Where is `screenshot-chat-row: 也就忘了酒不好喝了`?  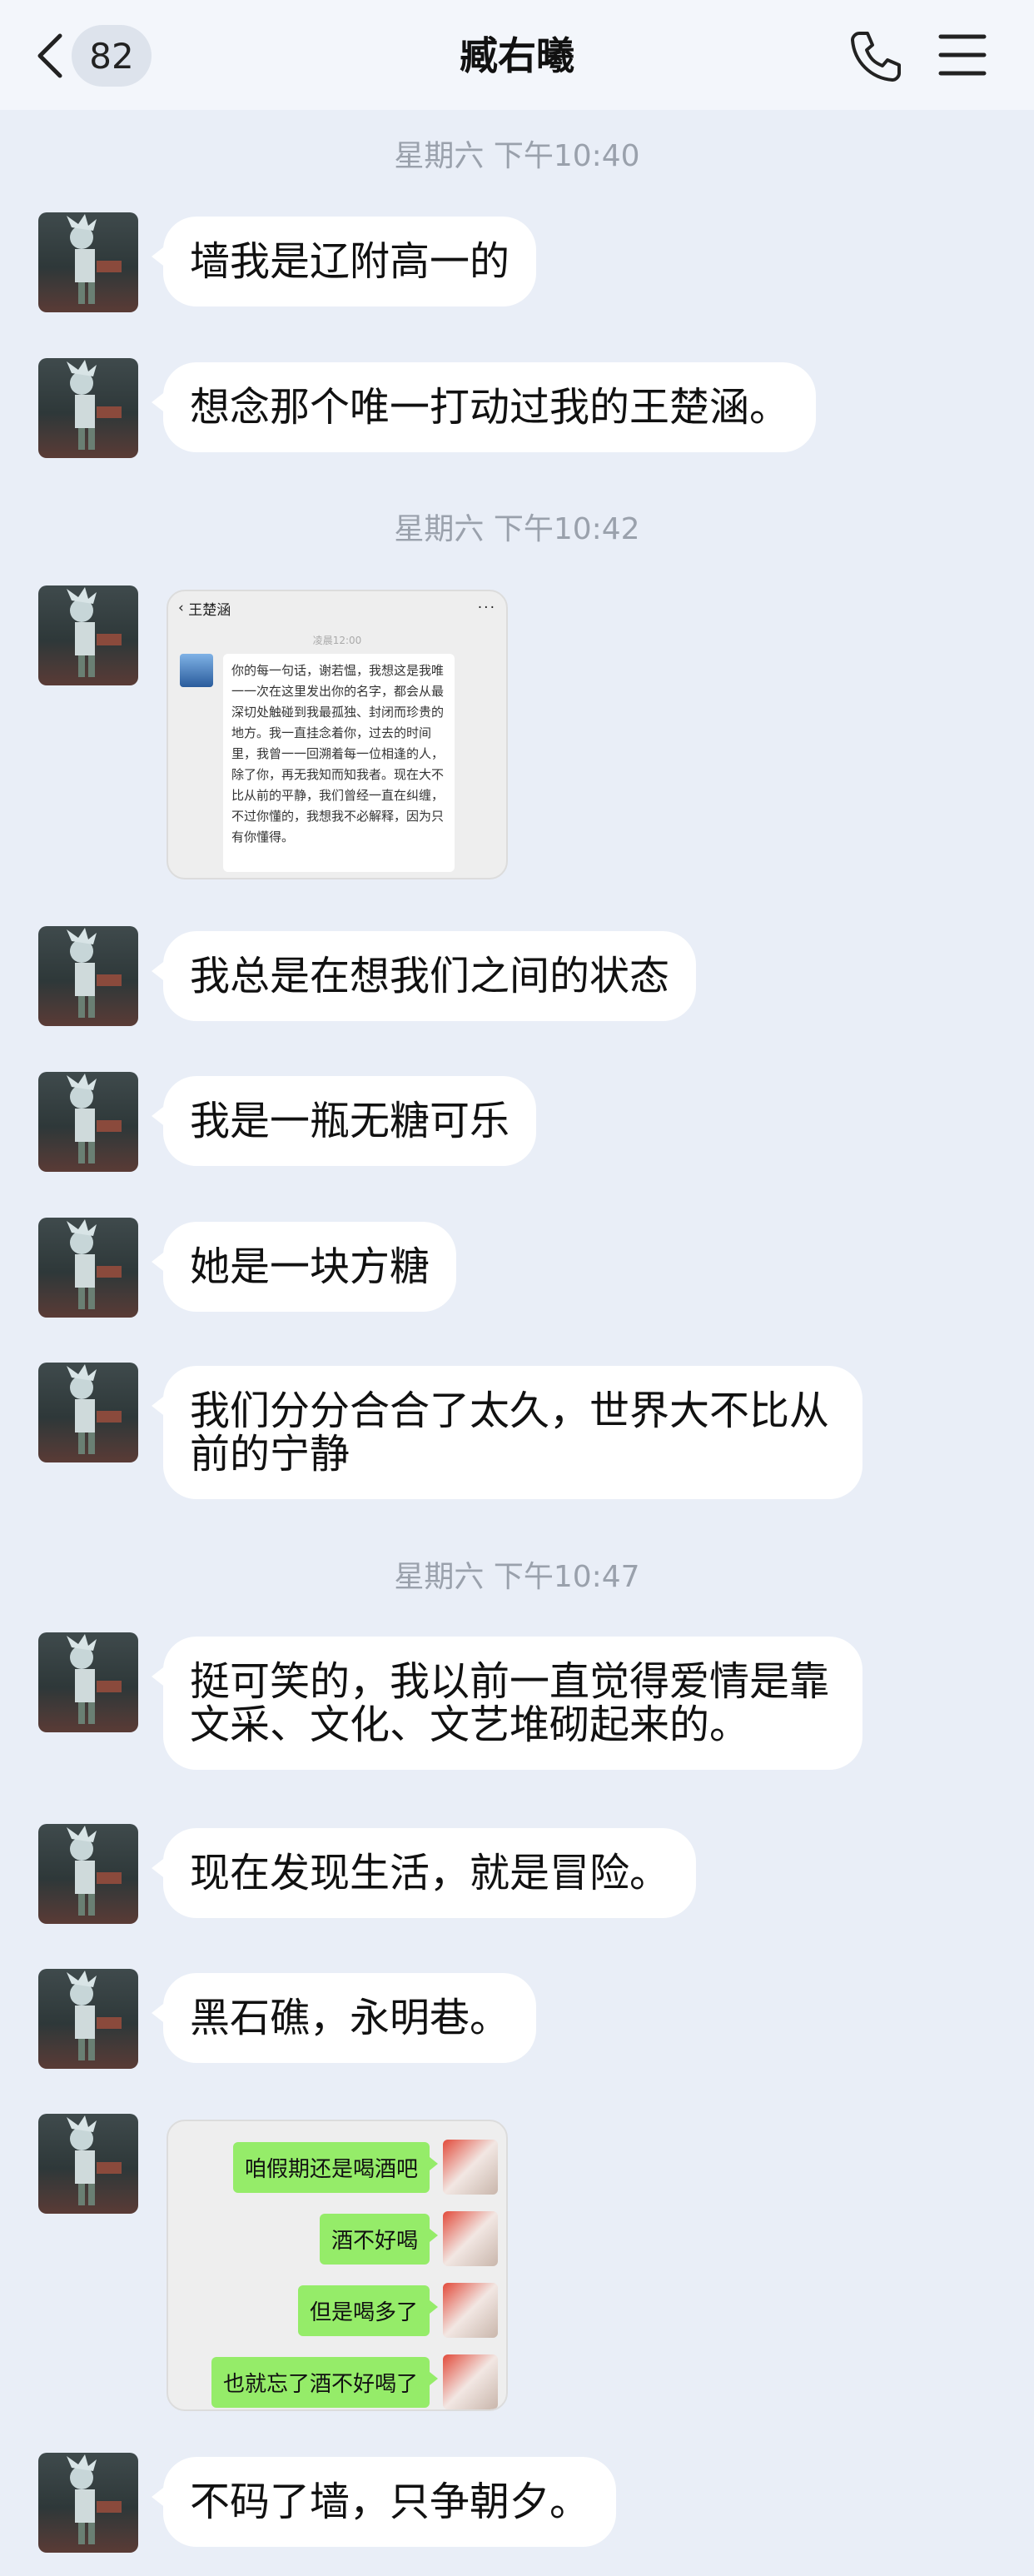 screenshot-chat-row: 也就忘了酒不好喝了 is located at coordinates (337, 2377).